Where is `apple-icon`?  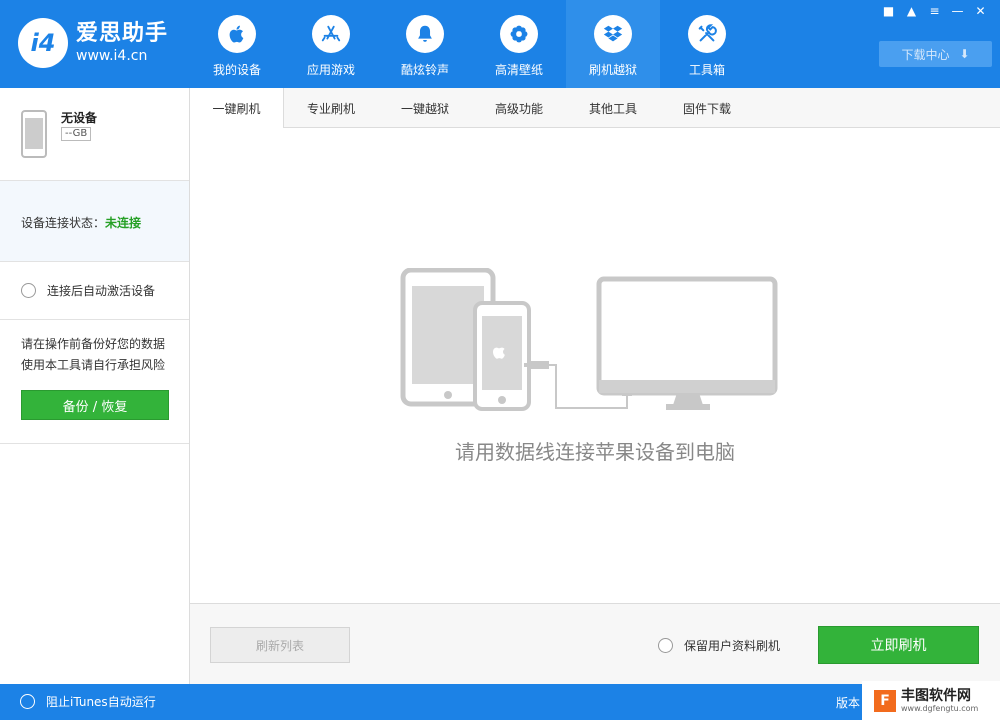
apple-icon is located at coordinates (237, 34).